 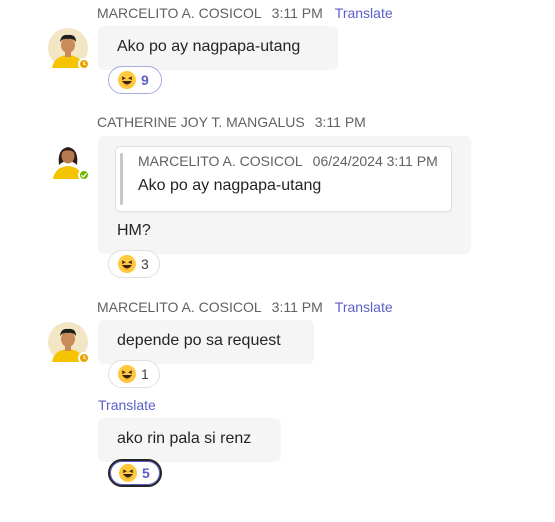 I want to click on quote-text: Ako po ay nagpapa-utang, so click(x=230, y=185).